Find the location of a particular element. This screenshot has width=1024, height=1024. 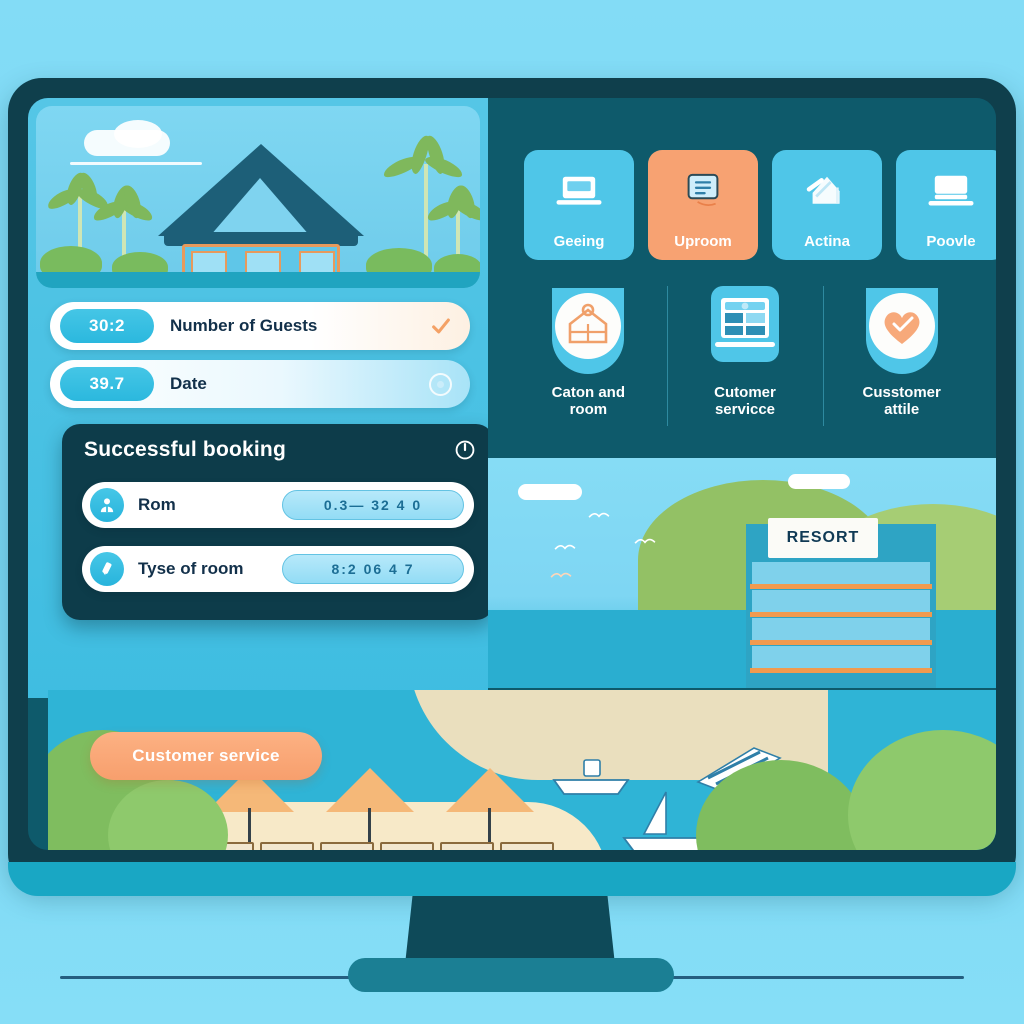

feature-label-line2: attile is located at coordinates (902, 410).